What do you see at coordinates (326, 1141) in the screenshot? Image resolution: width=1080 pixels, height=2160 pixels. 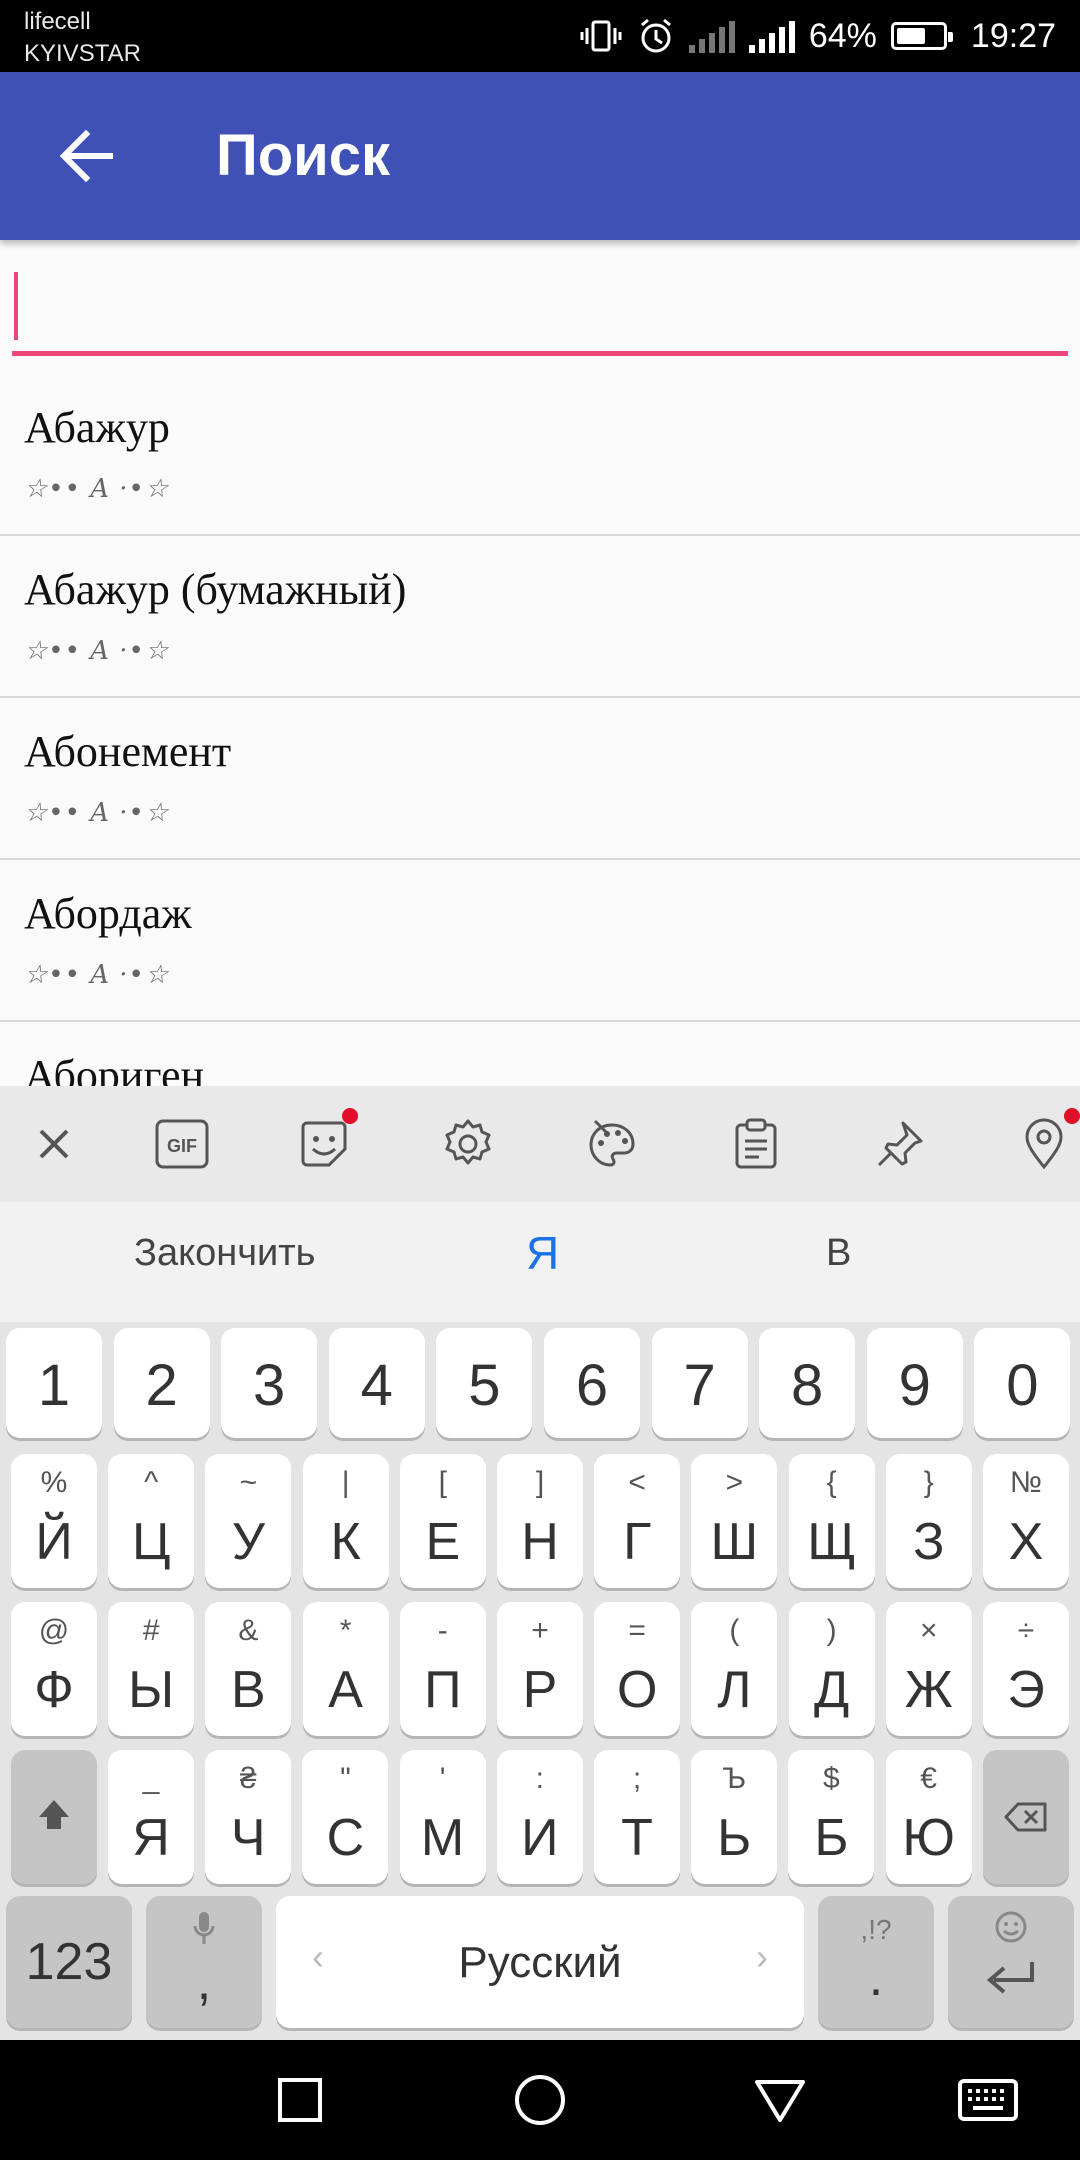 I see `sticker-button` at bounding box center [326, 1141].